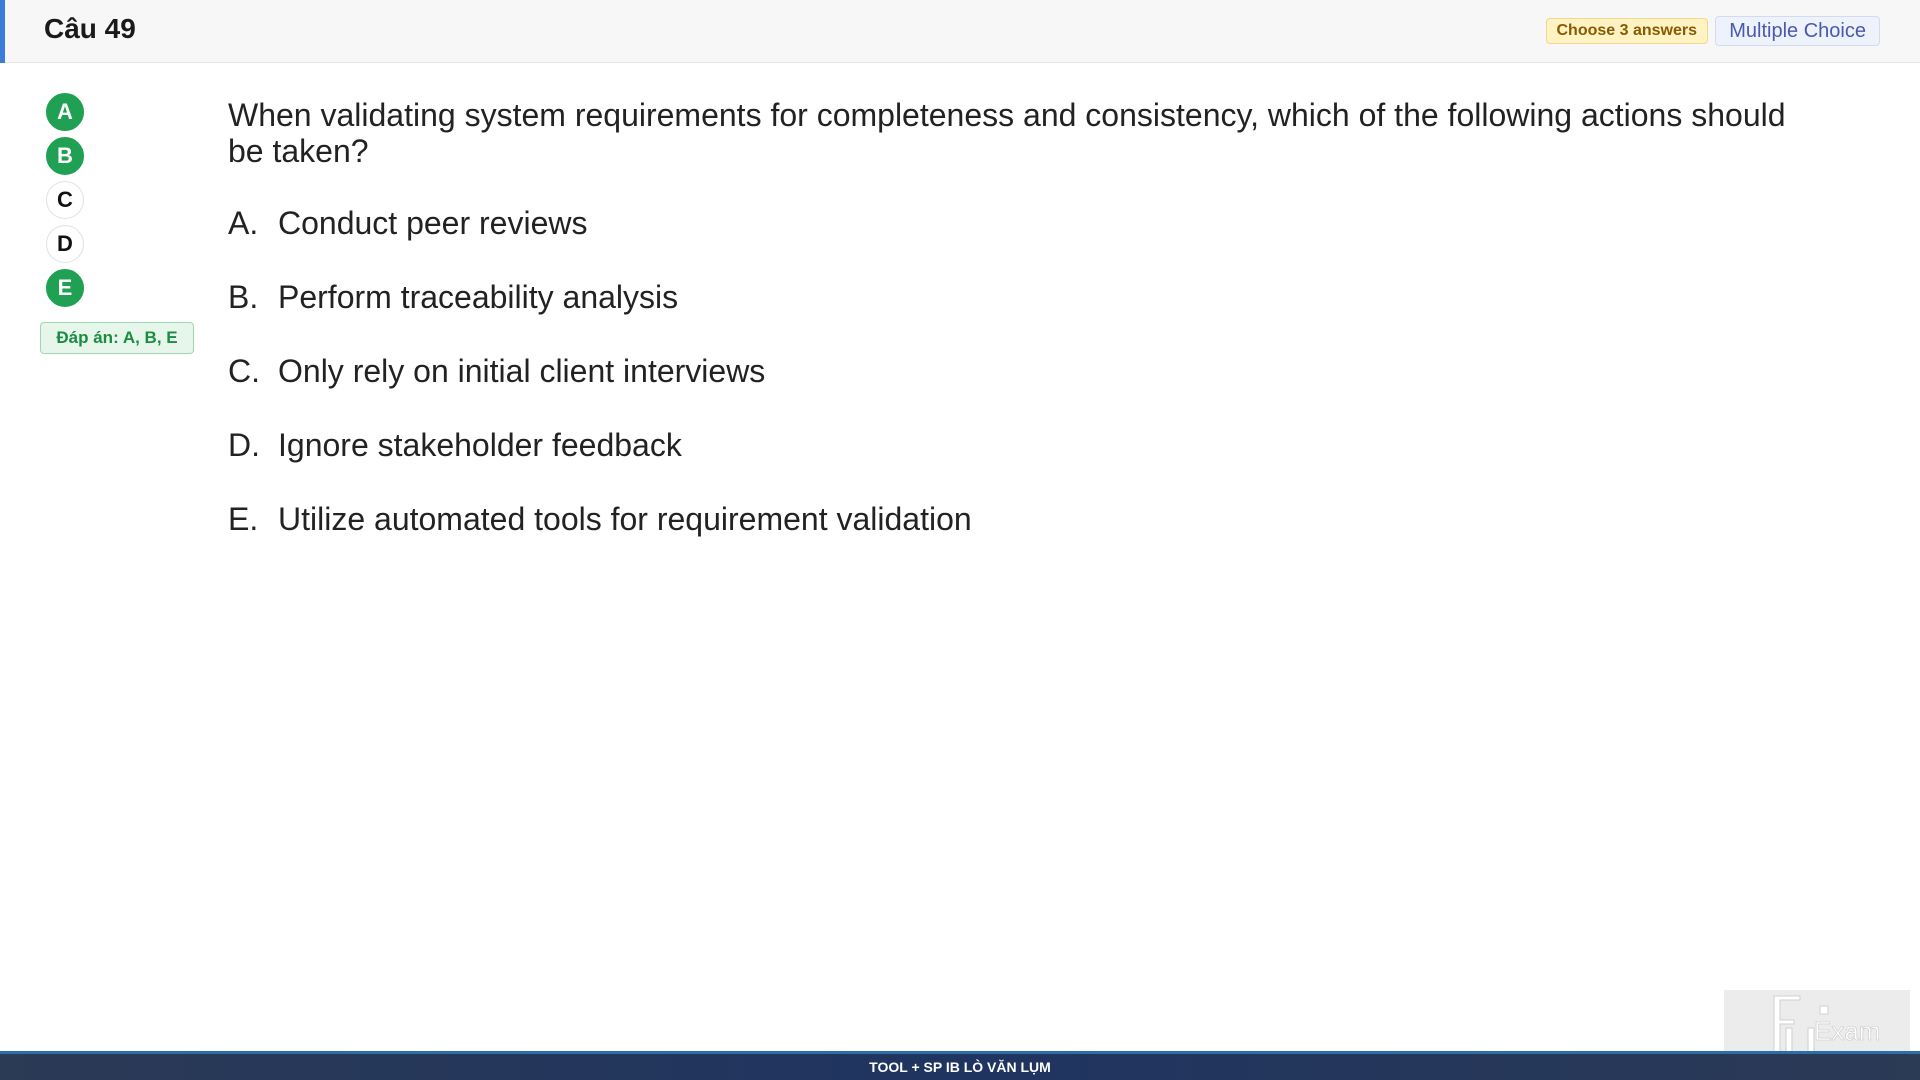  I want to click on footer-text: TOOL + SP IB LÒ VĂN LỤM, so click(960, 1067).